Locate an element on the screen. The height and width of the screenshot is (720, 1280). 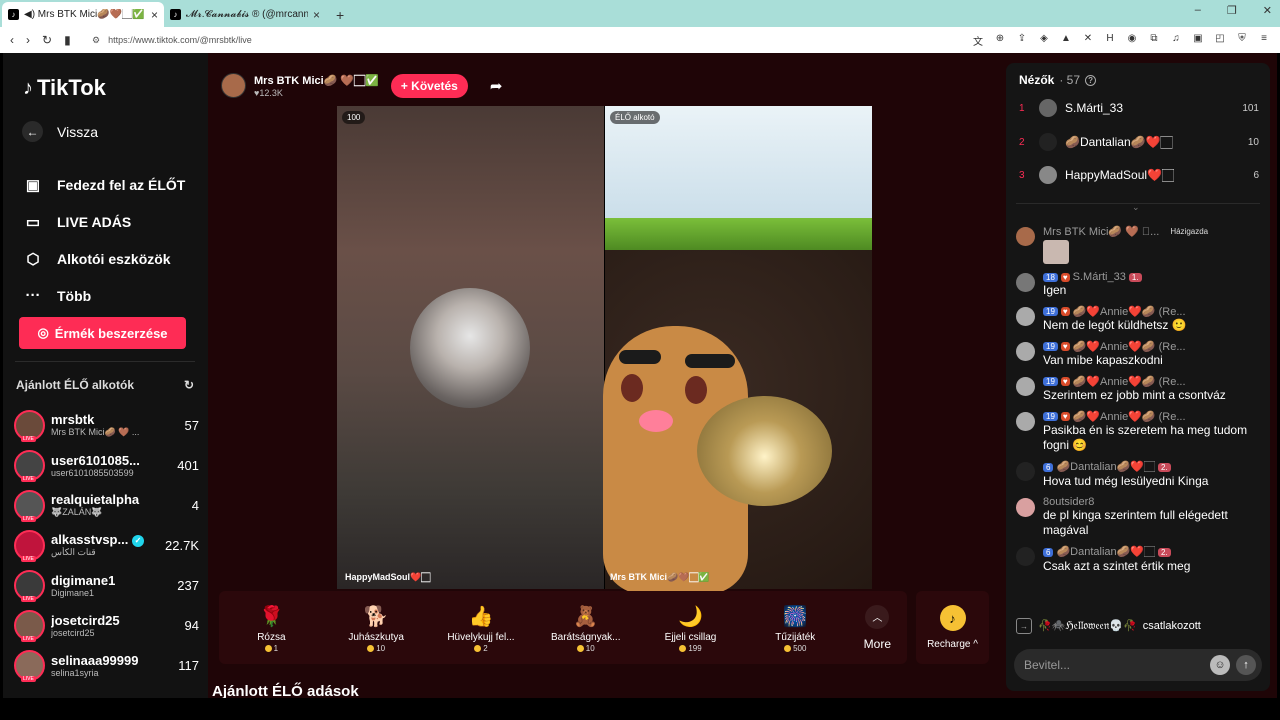
chat-input: Bevitel... ☺ ↑ is located at coordinates (1138, 665).